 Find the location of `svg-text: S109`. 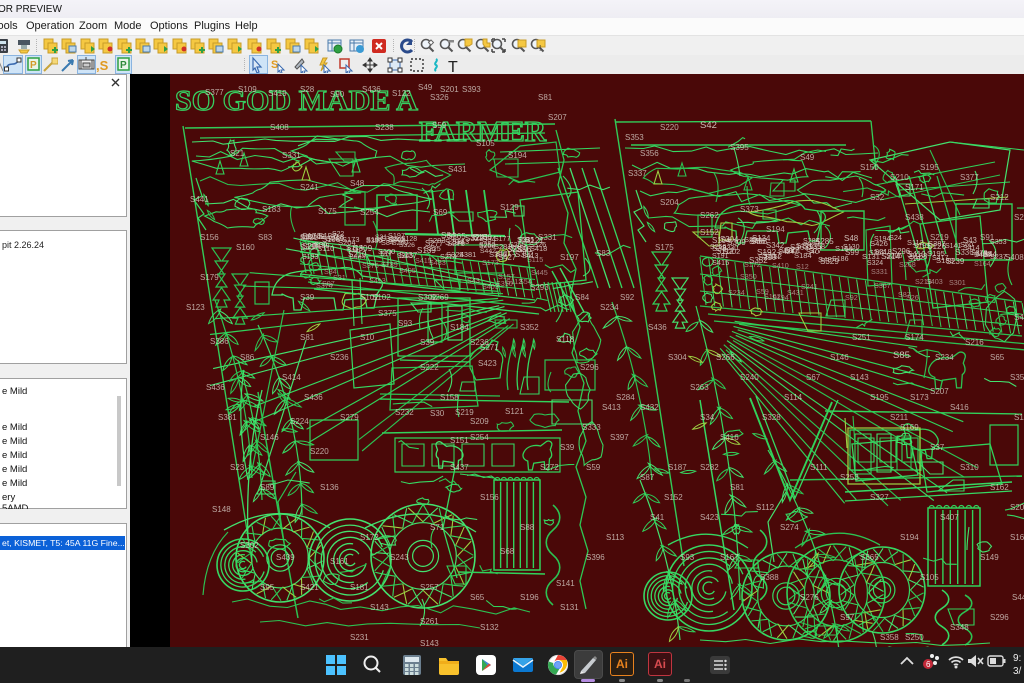

svg-text: S109 is located at coordinates (247, 89).